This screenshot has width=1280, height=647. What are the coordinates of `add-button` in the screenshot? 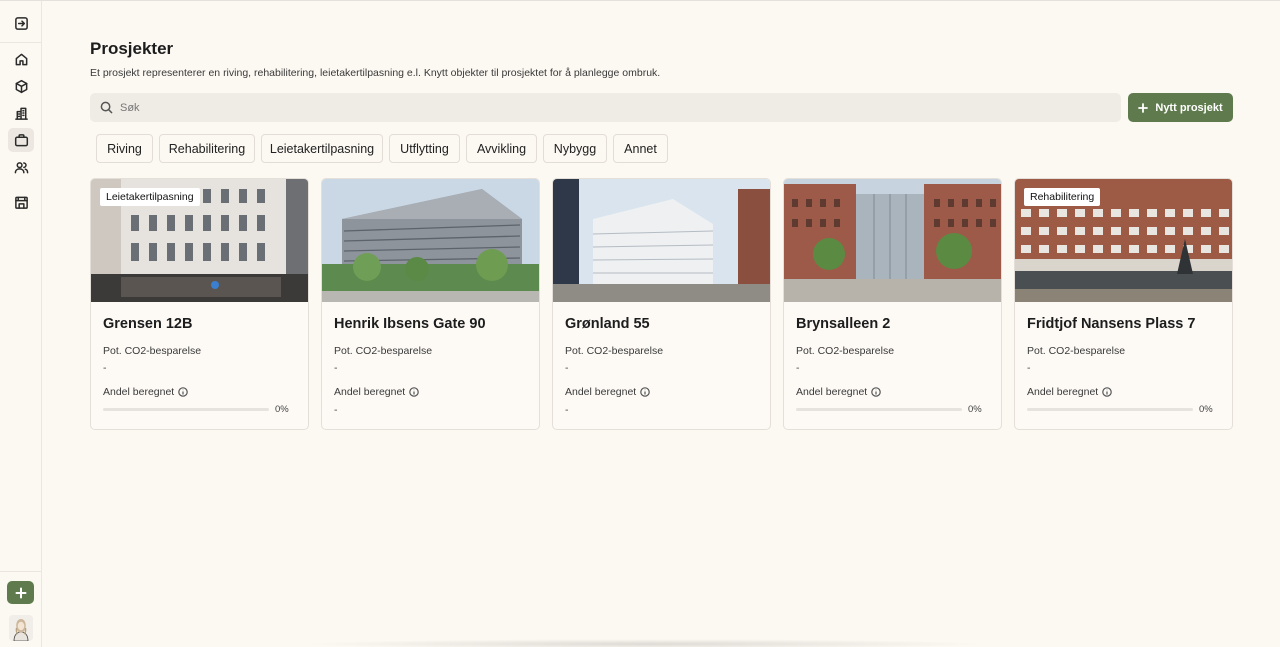 It's located at (20, 592).